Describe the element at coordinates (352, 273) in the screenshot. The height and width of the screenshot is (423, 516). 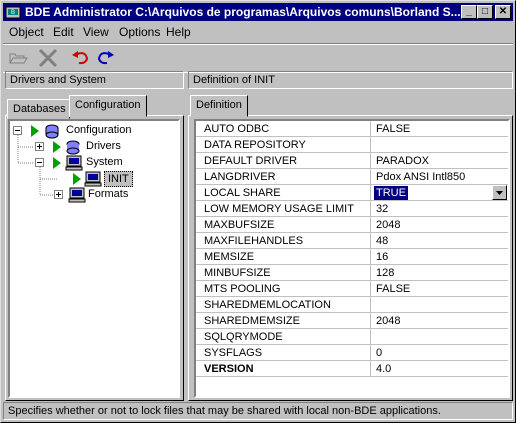
I see `definition-row: MINBUFSIZE 128` at that location.